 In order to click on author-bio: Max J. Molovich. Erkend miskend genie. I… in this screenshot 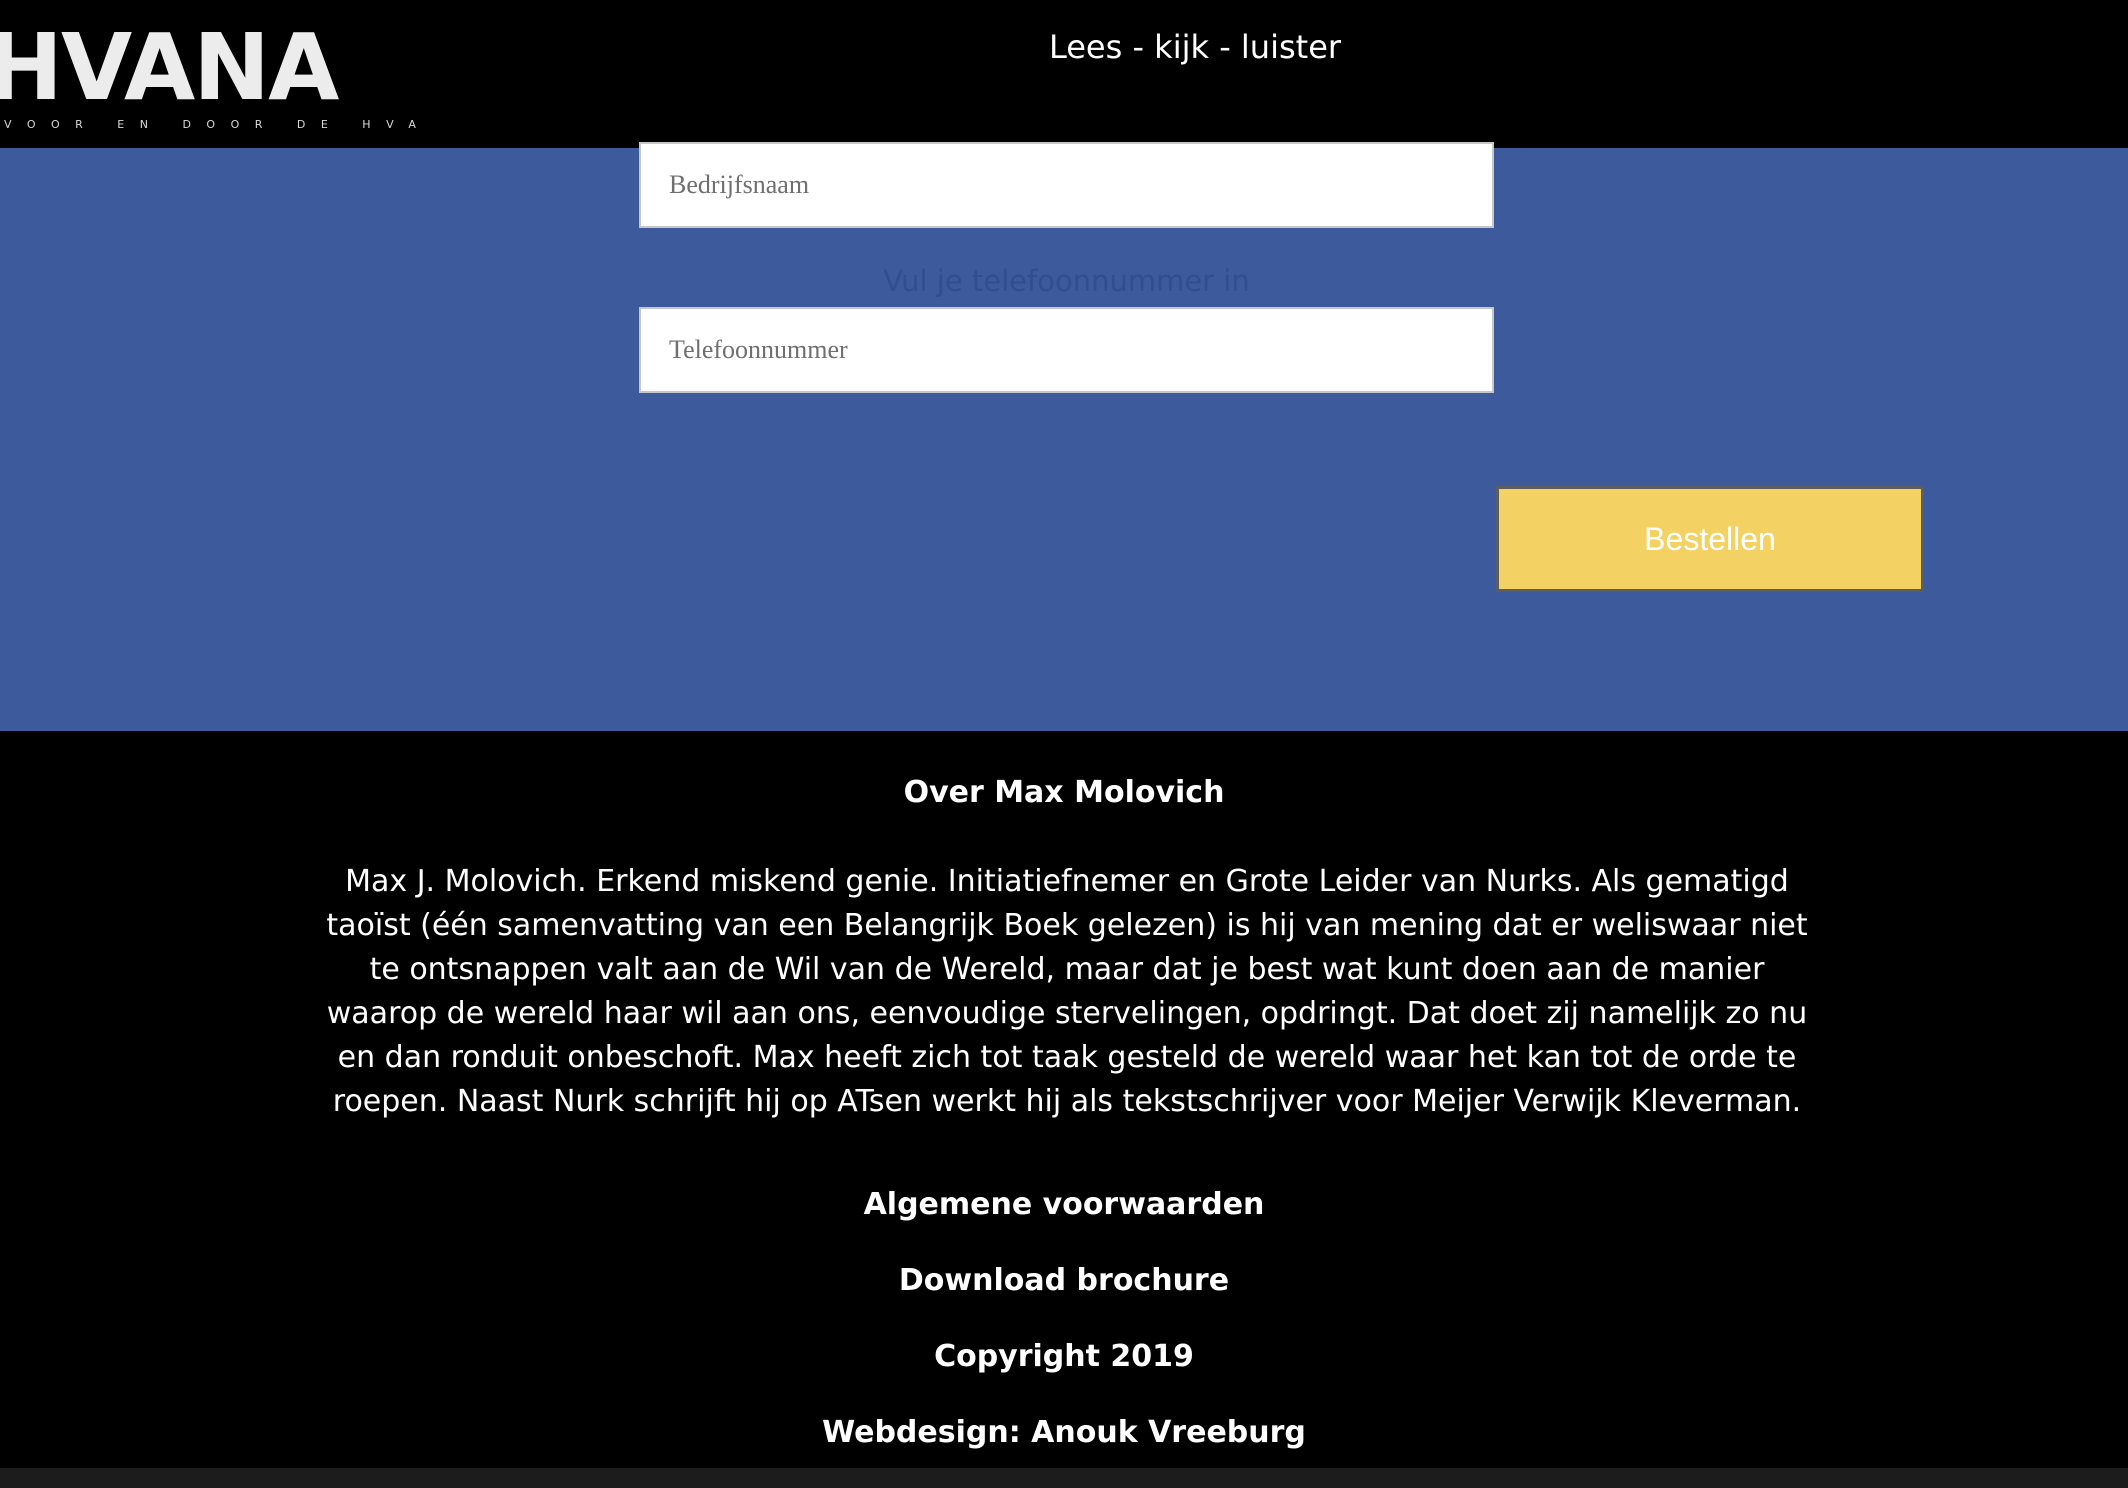, I will do `click(1067, 991)`.